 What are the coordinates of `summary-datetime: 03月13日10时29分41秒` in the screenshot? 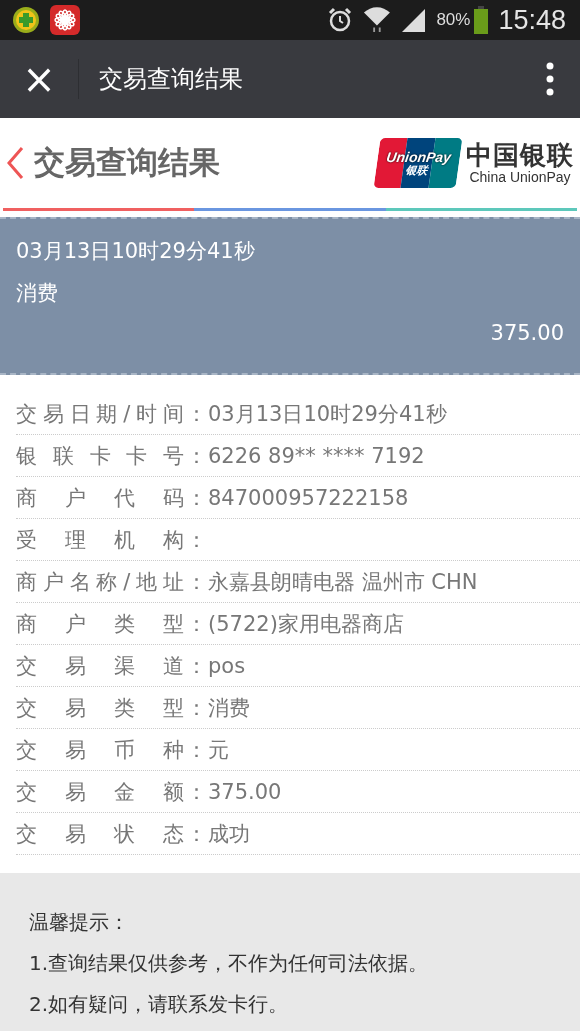 It's located at (136, 251).